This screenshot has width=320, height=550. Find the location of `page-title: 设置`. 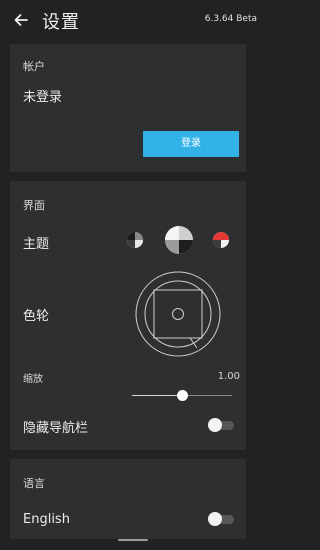

page-title: 设置 is located at coordinates (61, 22).